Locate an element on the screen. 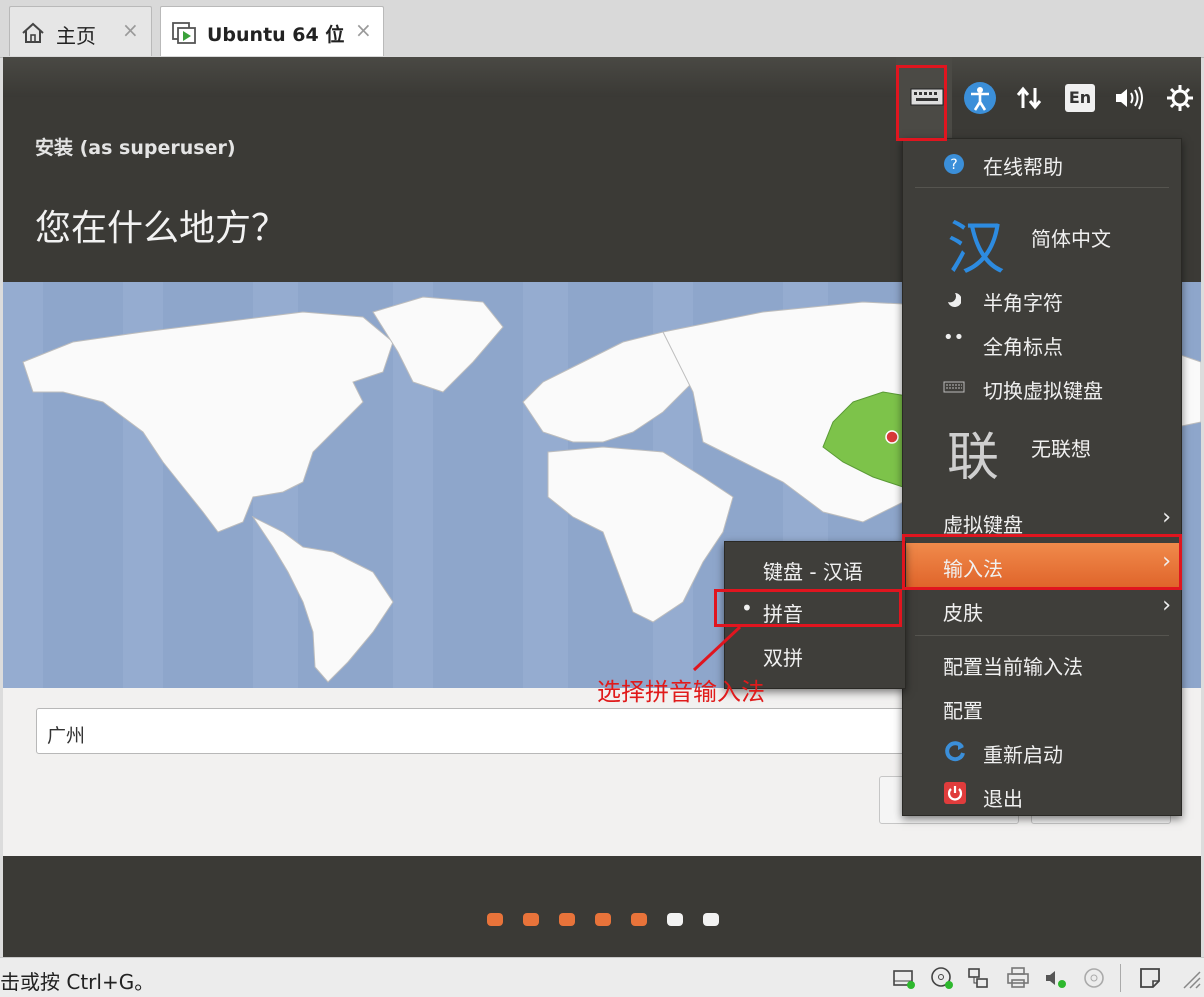 This screenshot has width=1204, height=997. menu-item-half-width: 半角字符 is located at coordinates (1042, 299).